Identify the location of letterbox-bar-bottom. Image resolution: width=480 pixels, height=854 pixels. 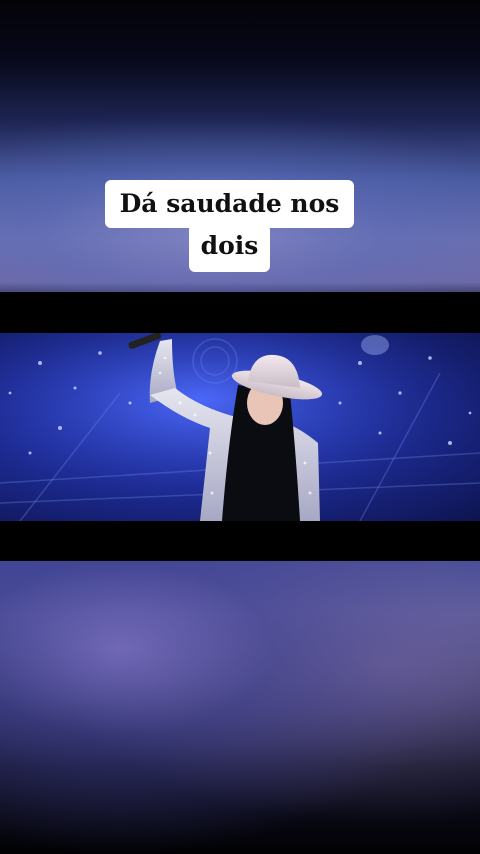
(240, 541).